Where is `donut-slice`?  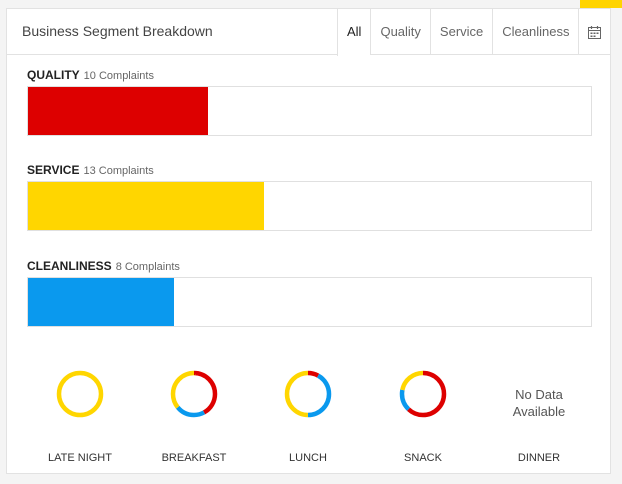 donut-slice is located at coordinates (80, 394).